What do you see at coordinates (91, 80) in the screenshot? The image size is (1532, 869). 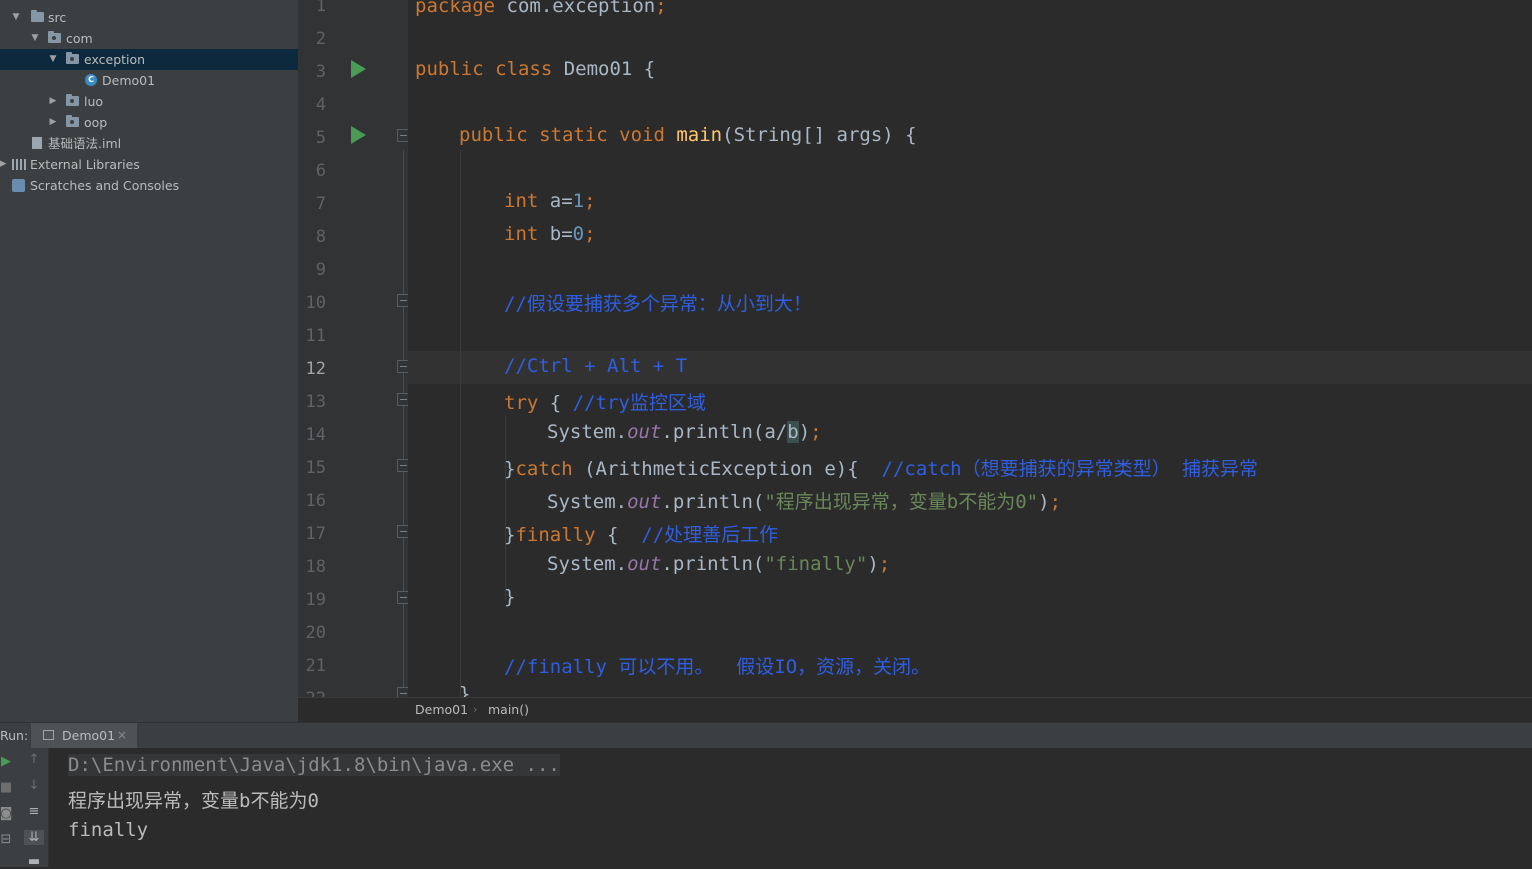 I see `java-class-icon: C` at bounding box center [91, 80].